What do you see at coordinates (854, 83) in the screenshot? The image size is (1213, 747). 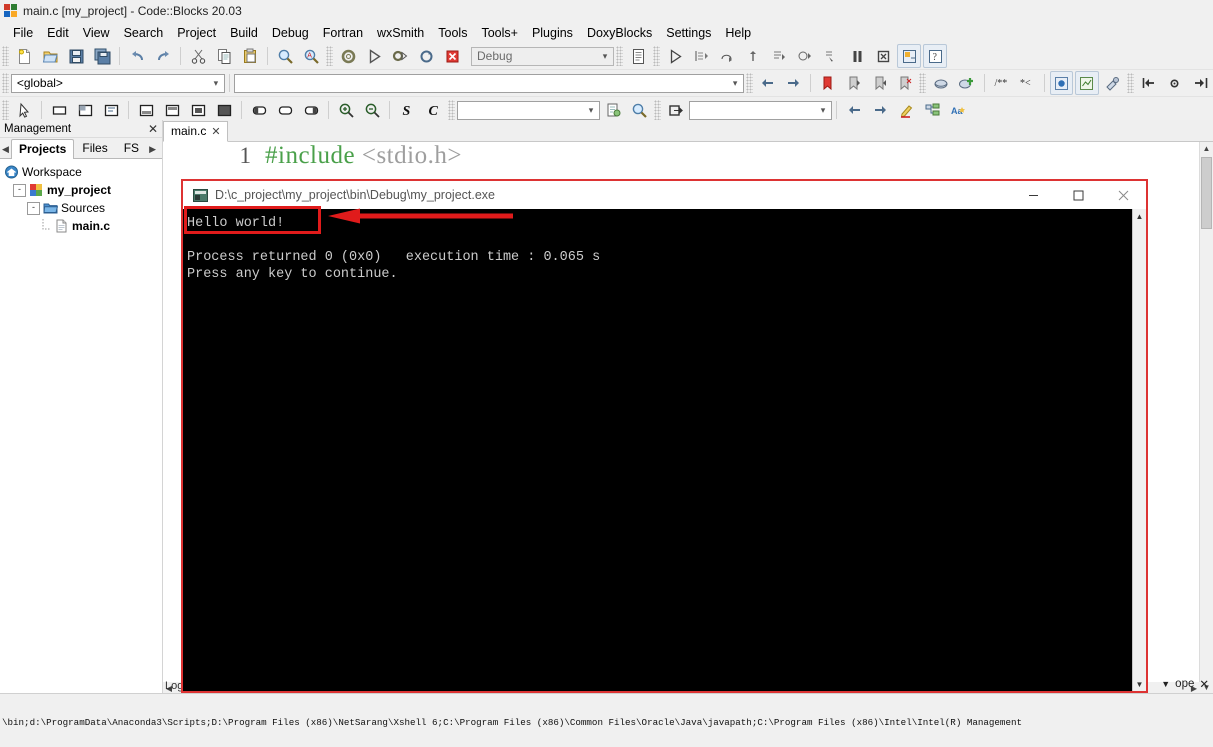 I see `previous-bookmark-icon` at bounding box center [854, 83].